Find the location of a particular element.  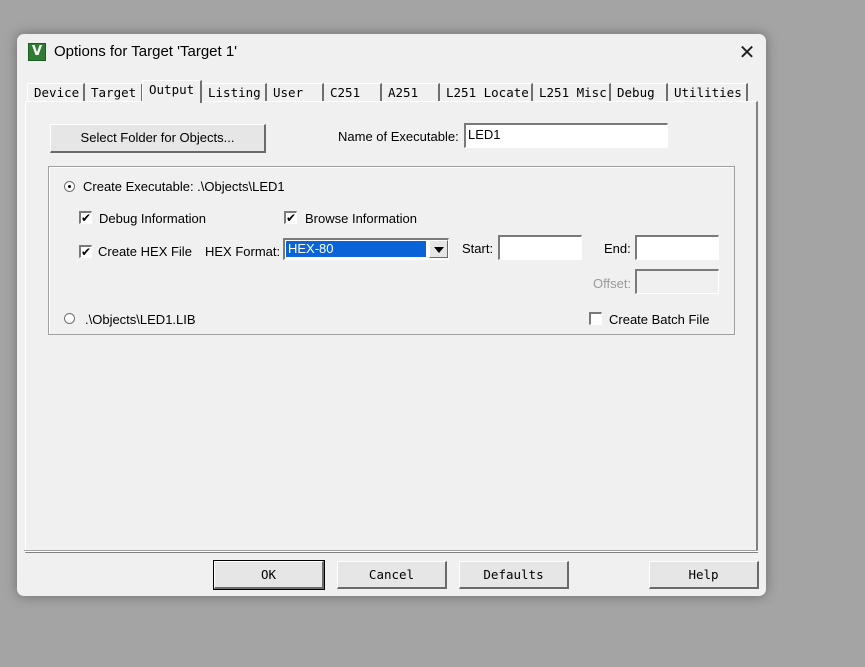

offset-input is located at coordinates (677, 281).